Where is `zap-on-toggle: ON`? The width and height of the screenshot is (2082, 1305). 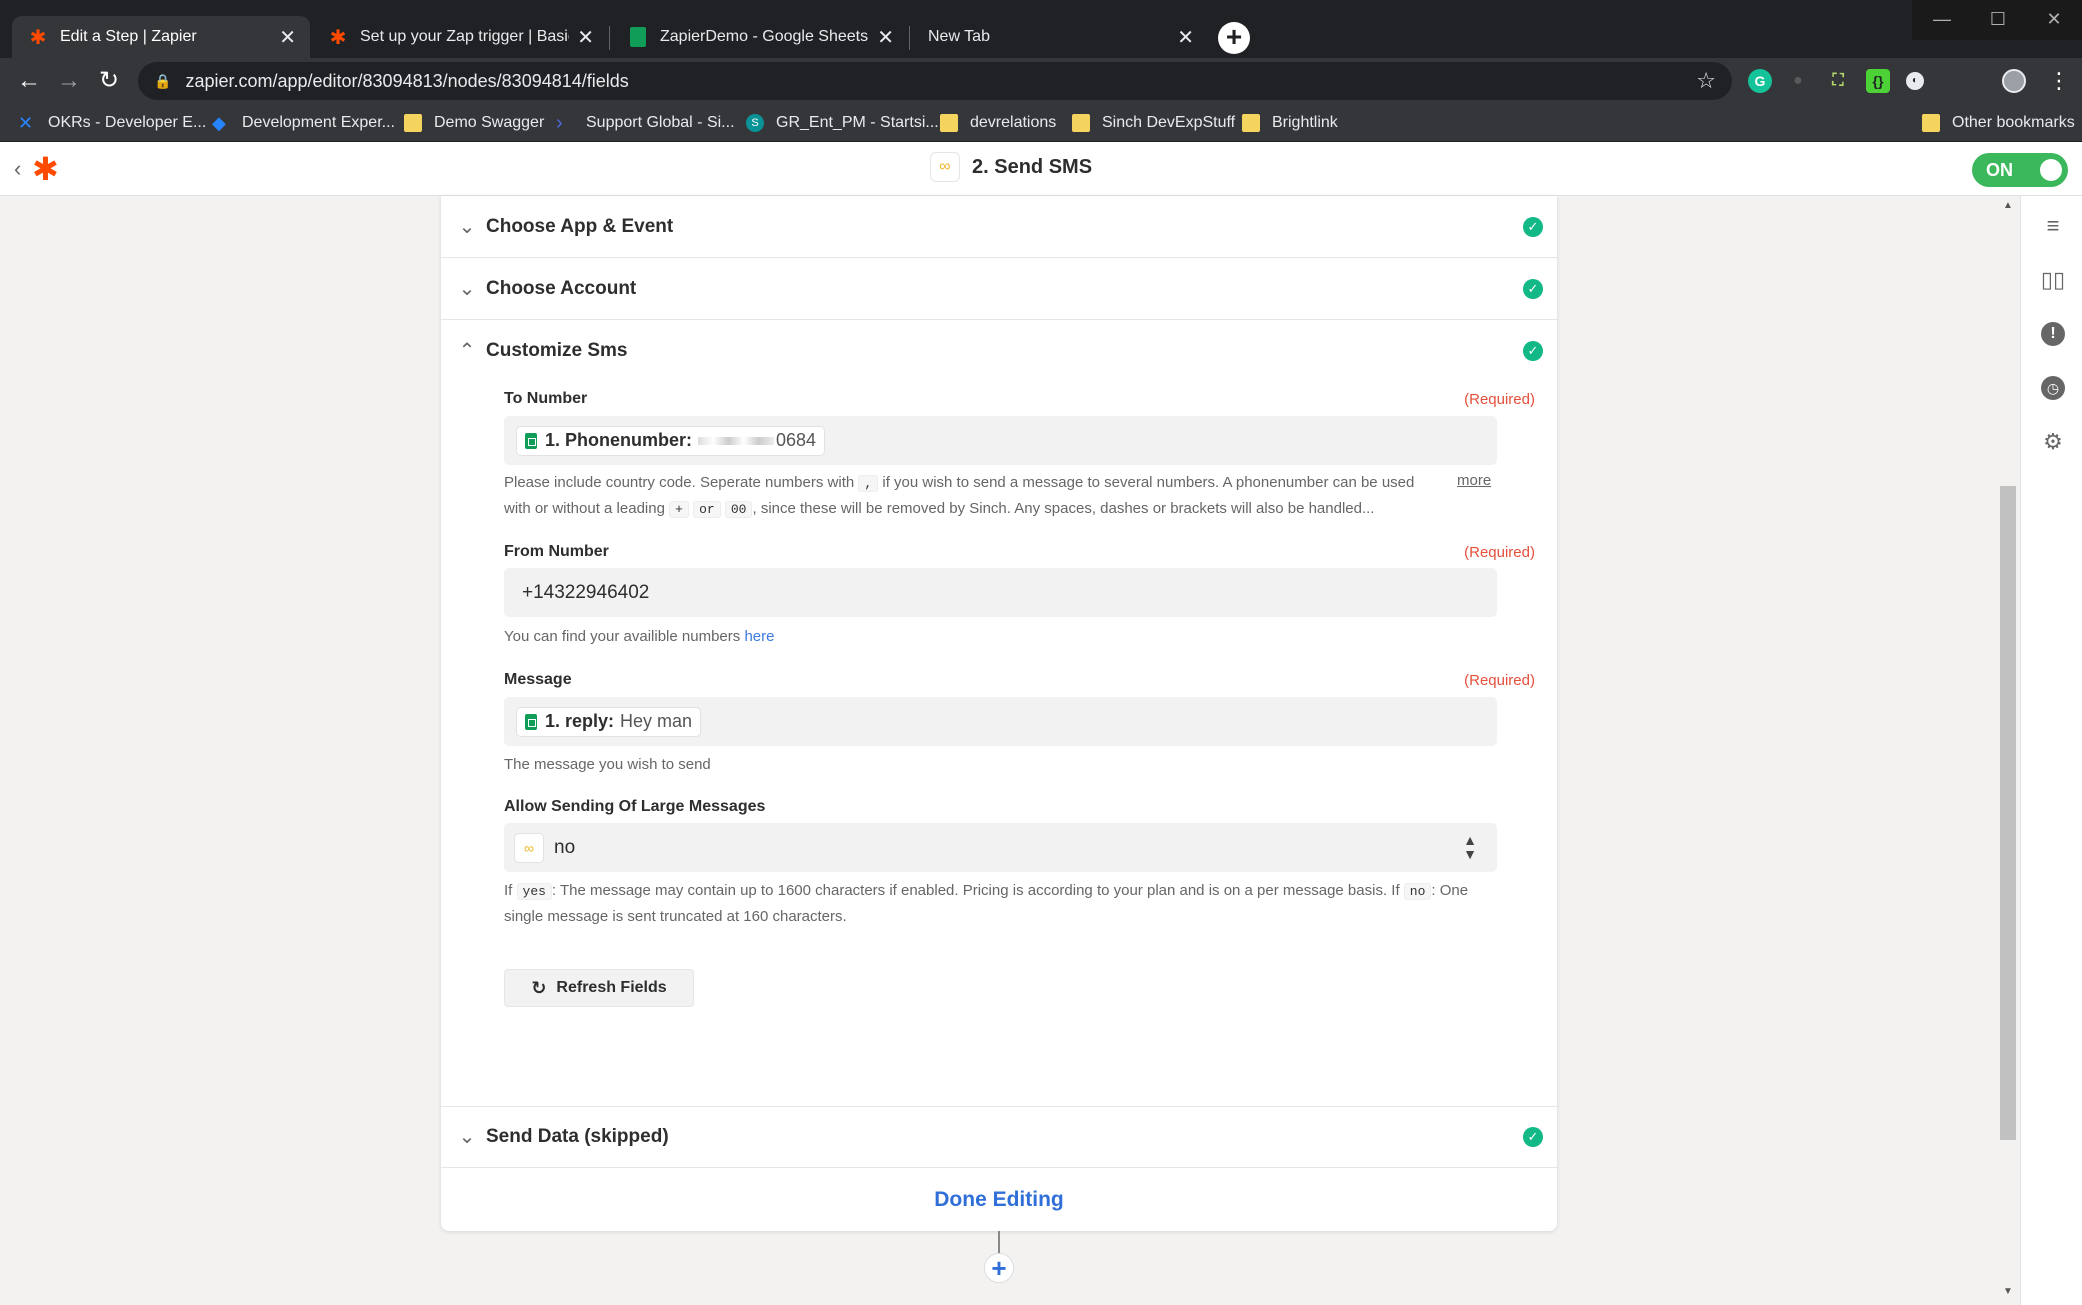 zap-on-toggle: ON is located at coordinates (2020, 170).